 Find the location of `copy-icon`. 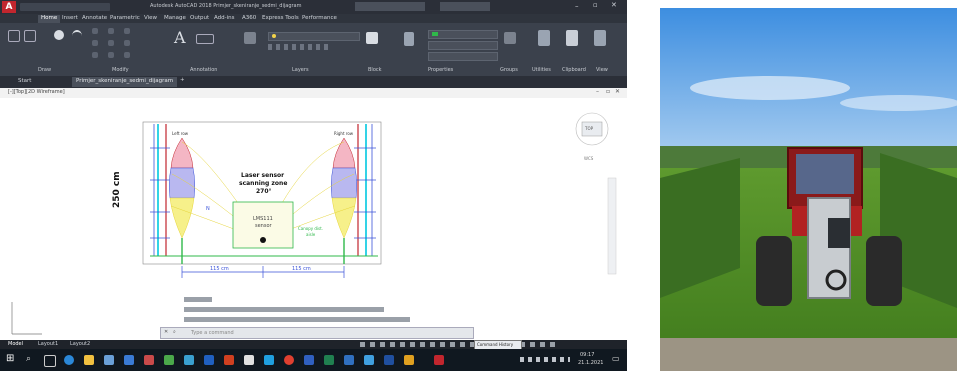

copy-icon is located at coordinates (95, 43).